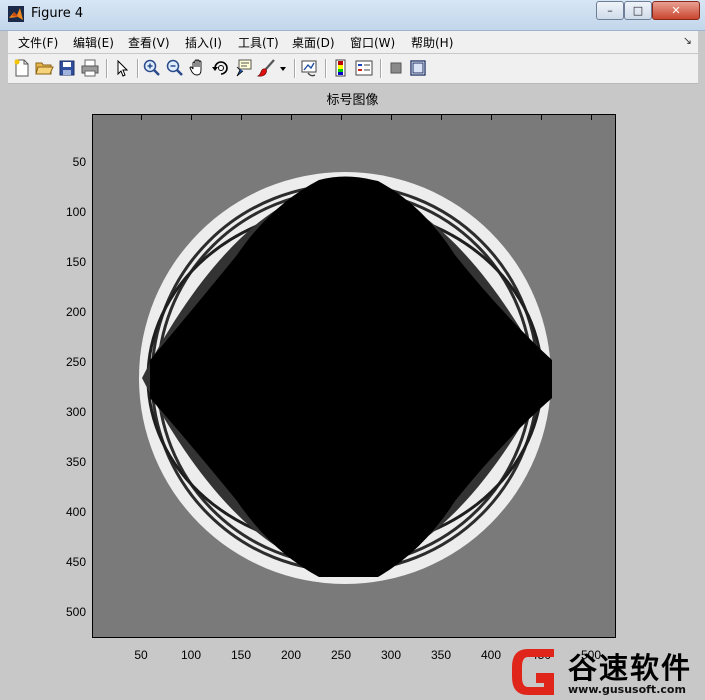 This screenshot has height=700, width=705. Describe the element at coordinates (352, 15) in the screenshot. I see `window-title-bar: Figure 4 – □ ✕` at that location.